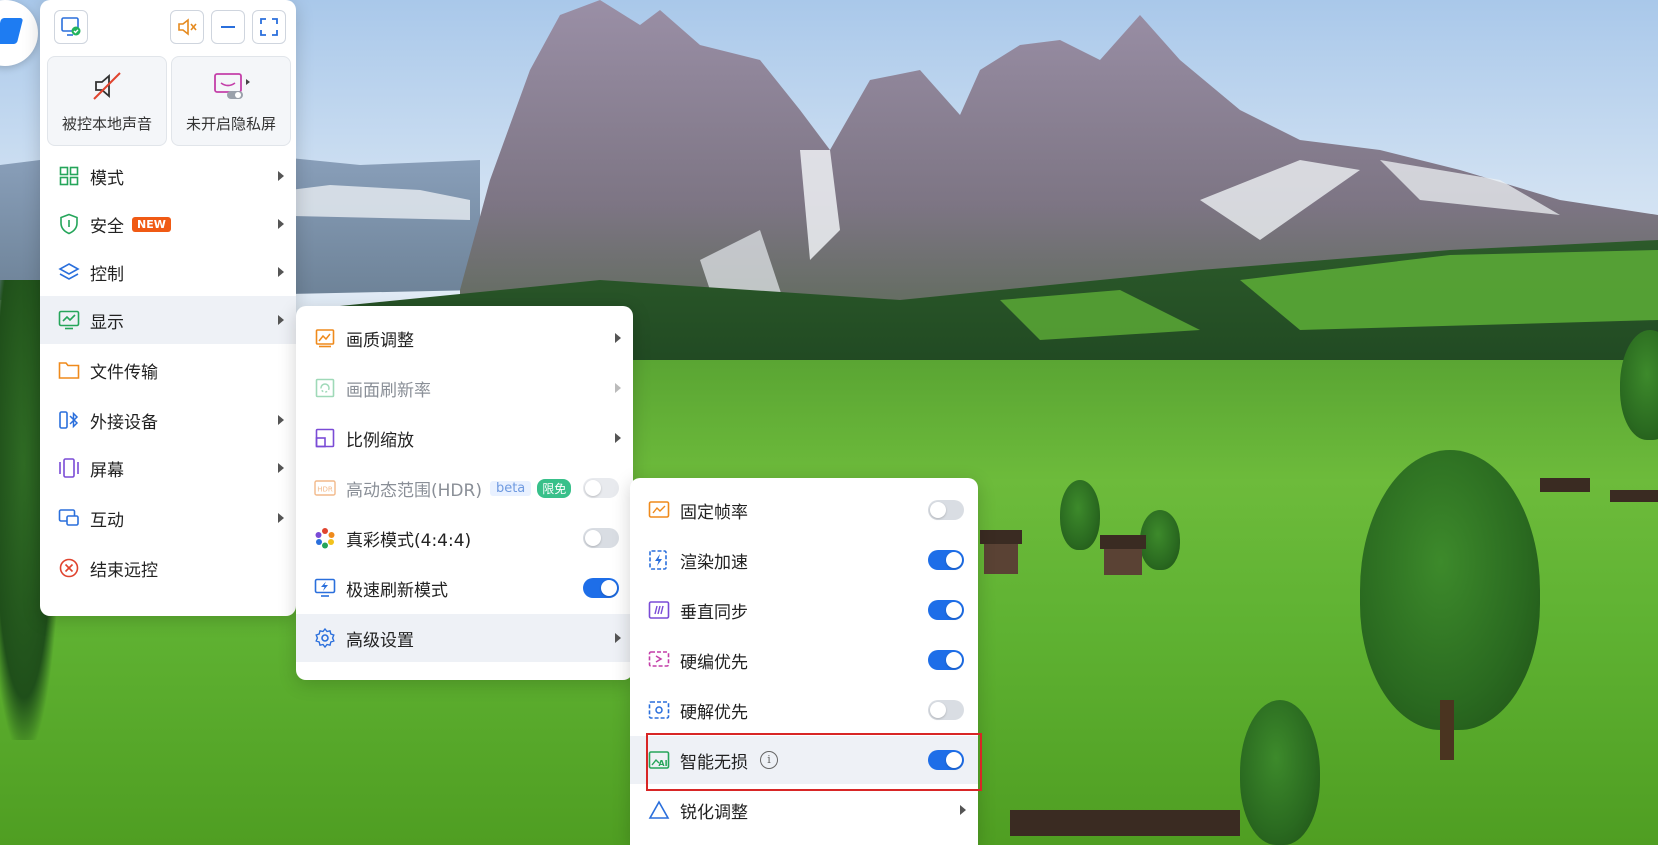 This screenshot has height=845, width=1658. I want to click on menu-item-fast-refresh: 极速刷新模式, so click(464, 588).